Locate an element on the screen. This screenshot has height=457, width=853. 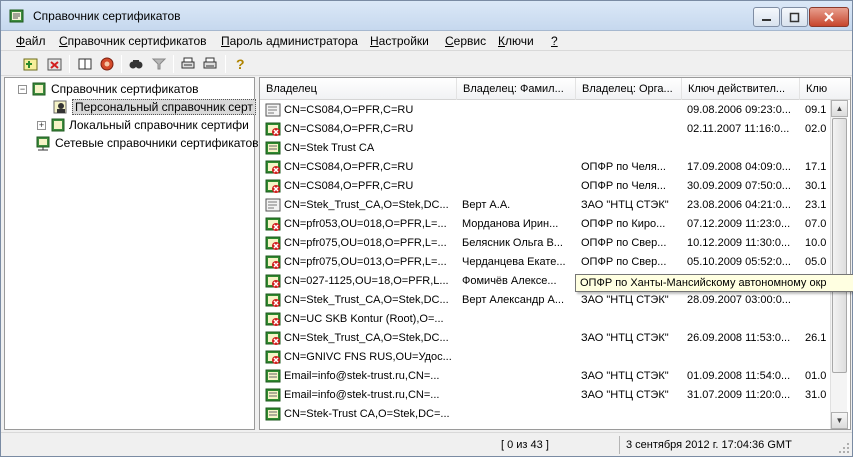
print-icon is located at coordinates (188, 63).